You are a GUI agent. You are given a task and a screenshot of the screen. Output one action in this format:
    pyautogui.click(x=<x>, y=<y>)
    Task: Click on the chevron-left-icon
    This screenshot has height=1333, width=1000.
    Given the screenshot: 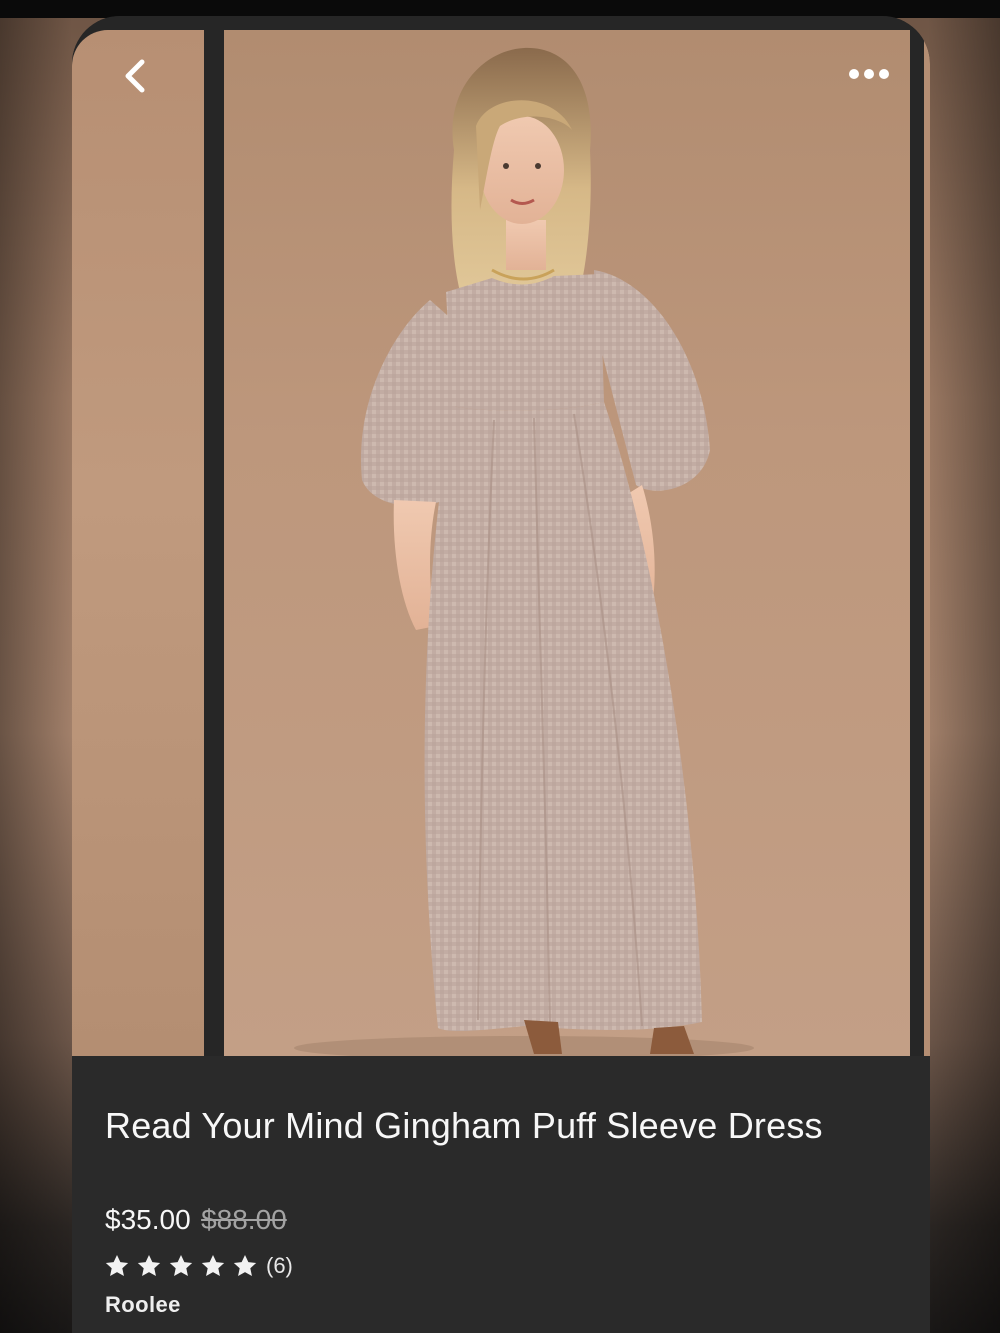 What is the action you would take?
    pyautogui.click(x=135, y=76)
    